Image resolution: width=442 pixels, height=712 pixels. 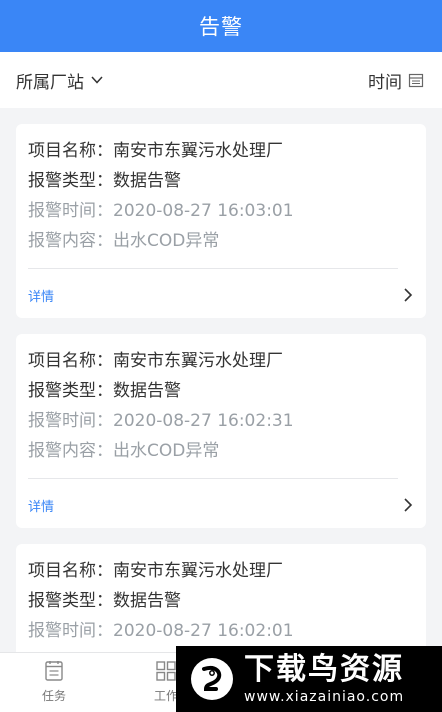 I want to click on time-value: 2020-08-27 16:03:01, so click(x=203, y=211).